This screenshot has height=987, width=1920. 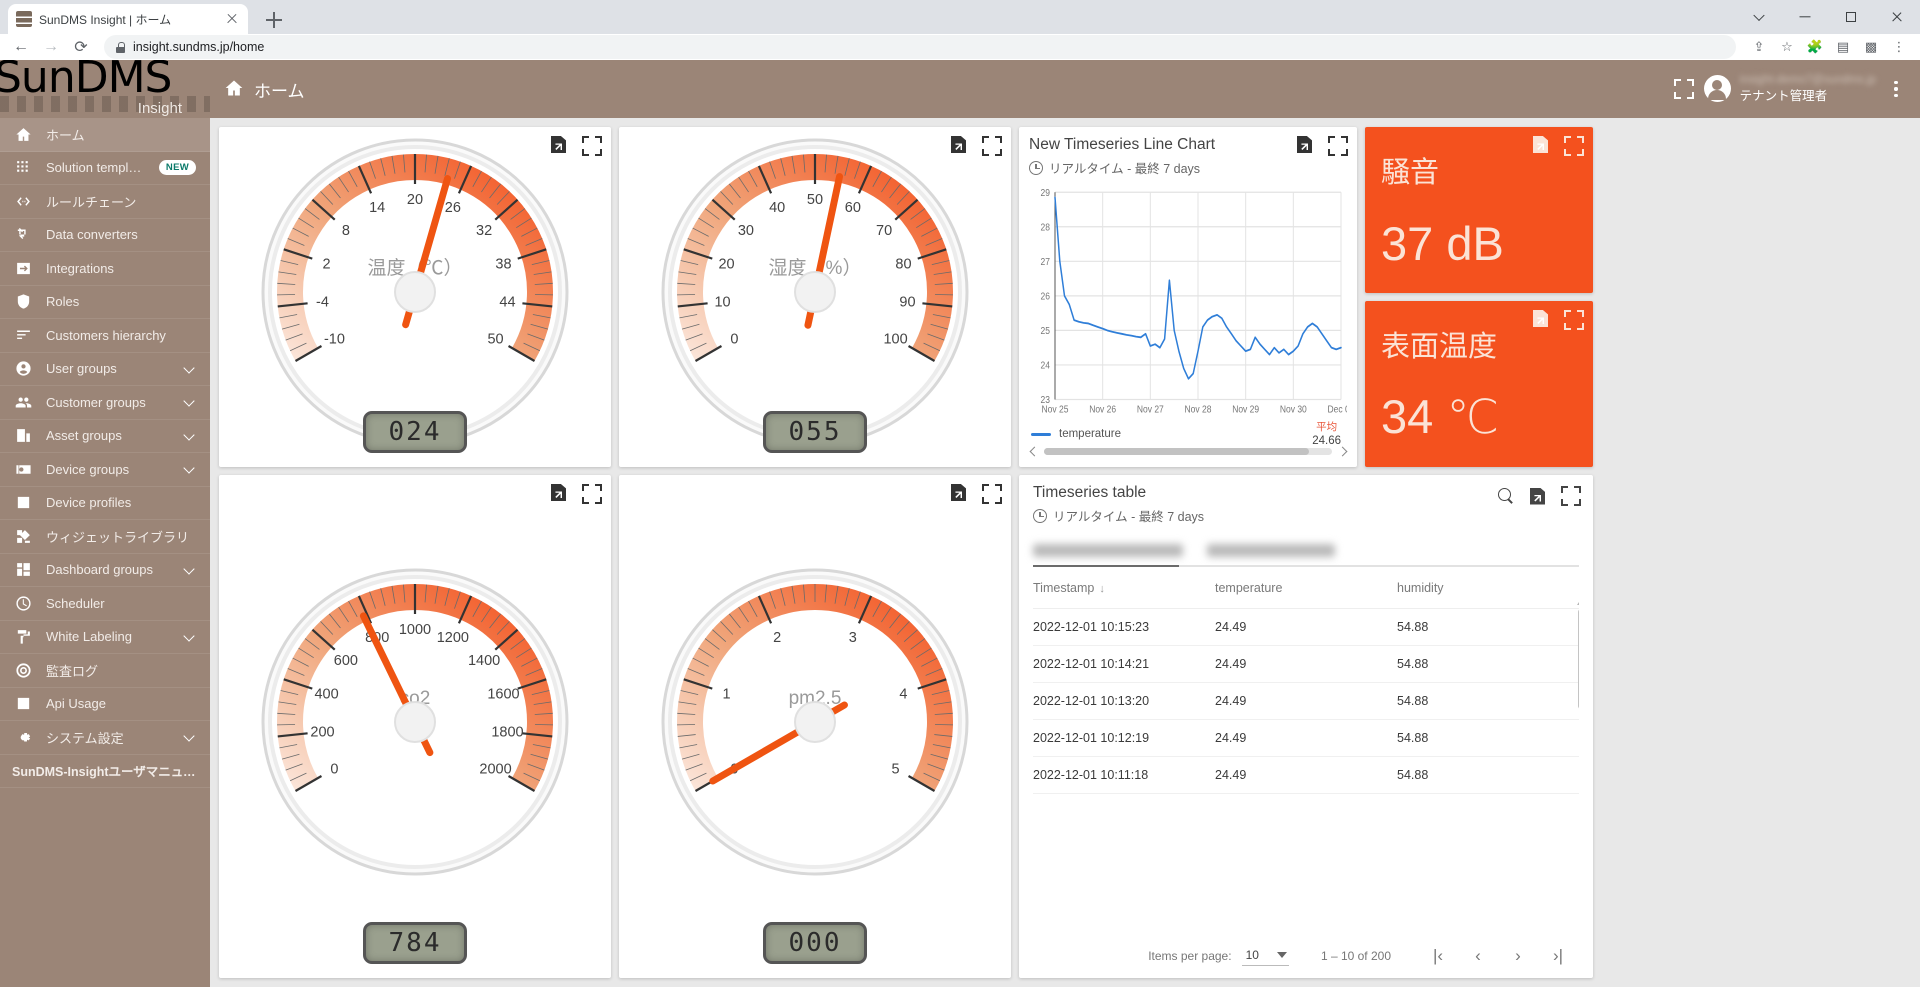 I want to click on back-icon: ←, so click(x=21, y=47).